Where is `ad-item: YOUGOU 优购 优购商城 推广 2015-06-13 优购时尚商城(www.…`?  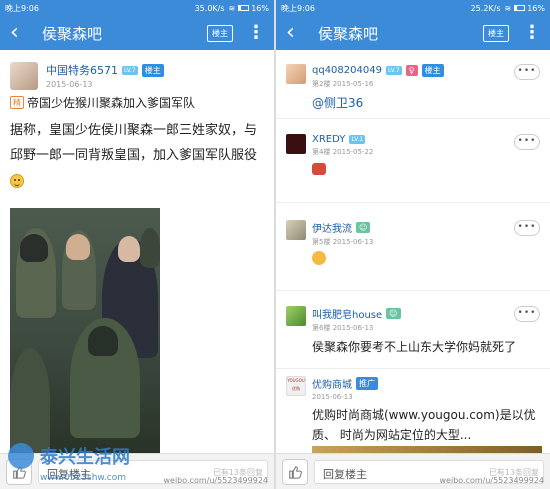
ad-item: YOUGOU 优购 优购商城 推广 2015-06-13 优购时尚商城(www.… is located at coordinates (413, 414).